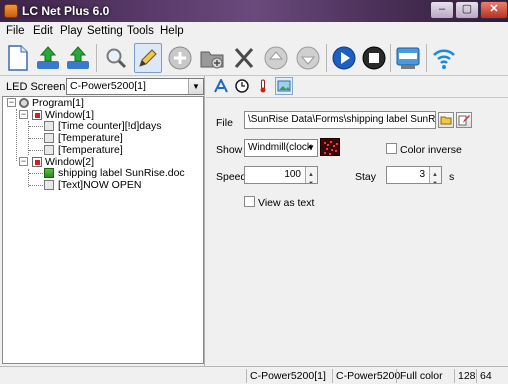 Image resolution: width=508 pixels, height=384 pixels. I want to click on edit-button, so click(148, 58).